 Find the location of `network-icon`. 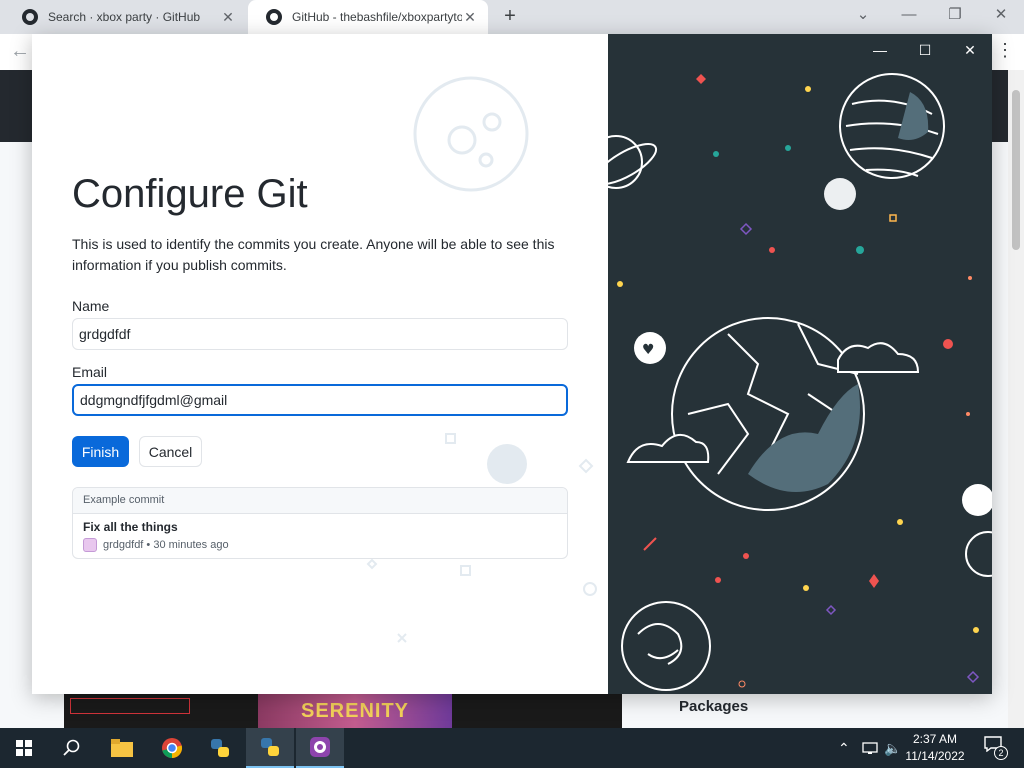

network-icon is located at coordinates (871, 748).